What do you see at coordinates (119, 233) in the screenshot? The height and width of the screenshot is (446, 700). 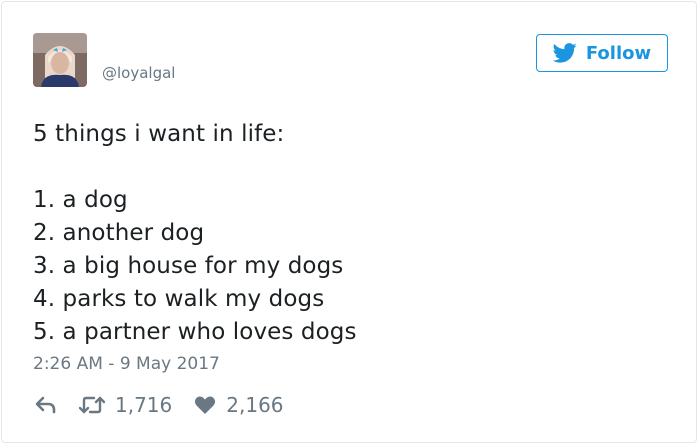 I see `tweet-line: 2. another dog` at bounding box center [119, 233].